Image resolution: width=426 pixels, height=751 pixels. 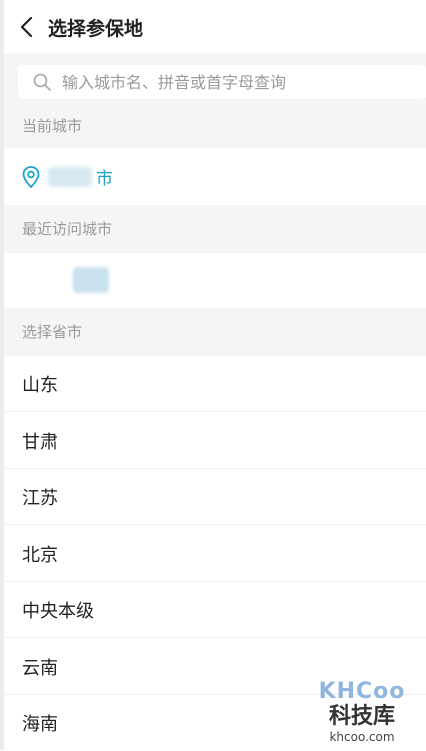 What do you see at coordinates (31, 176) in the screenshot?
I see `location-pin-icon` at bounding box center [31, 176].